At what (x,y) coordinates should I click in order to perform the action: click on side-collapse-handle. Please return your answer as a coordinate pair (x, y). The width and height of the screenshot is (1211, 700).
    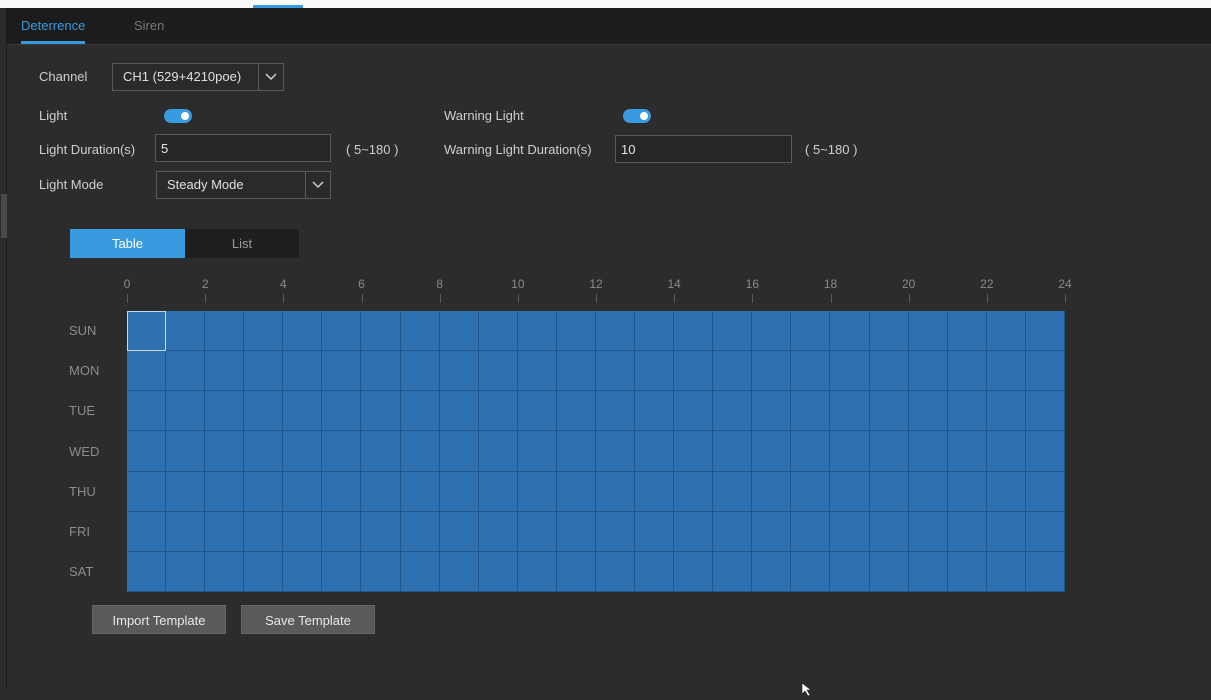
    Looking at the image, I should click on (4, 216).